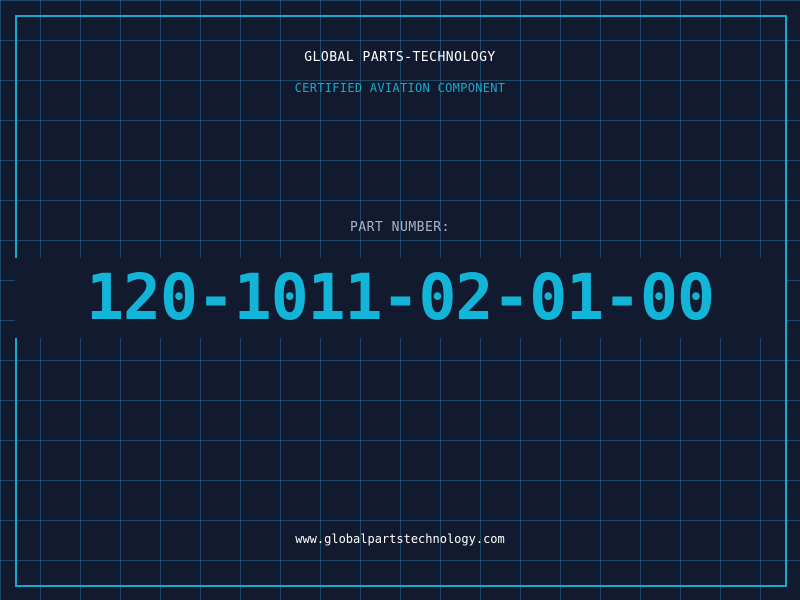 The image size is (800, 600). I want to click on company-name: GLOBAL PARTS-TECHNOLOGY, so click(400, 57).